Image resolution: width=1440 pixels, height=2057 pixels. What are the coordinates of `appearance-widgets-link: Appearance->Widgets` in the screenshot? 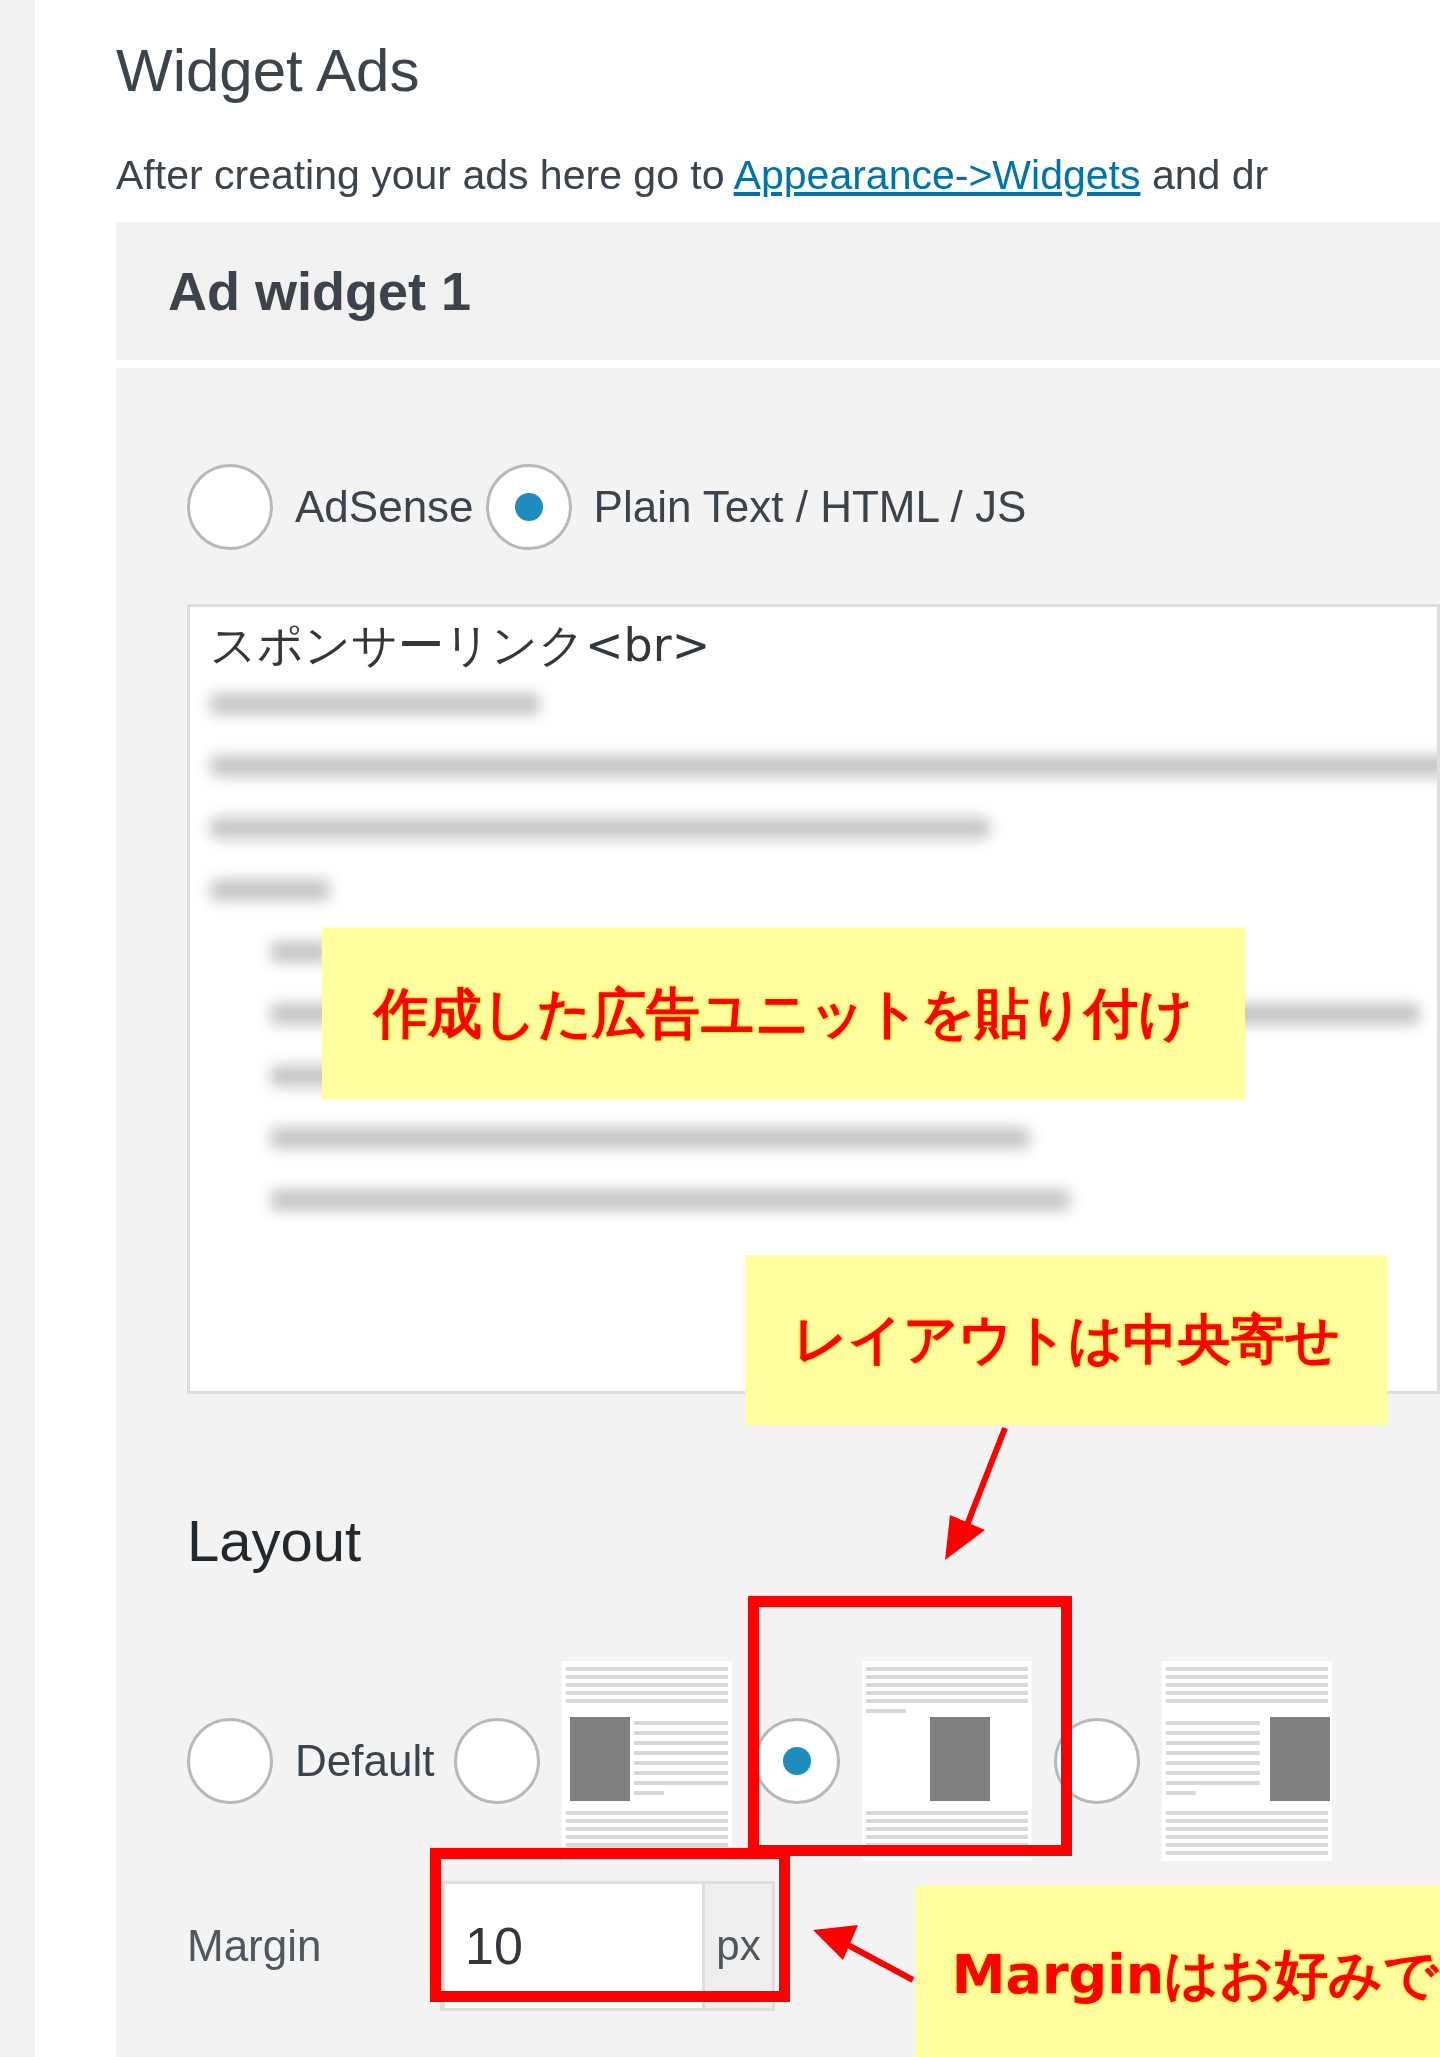 It's located at (937, 175).